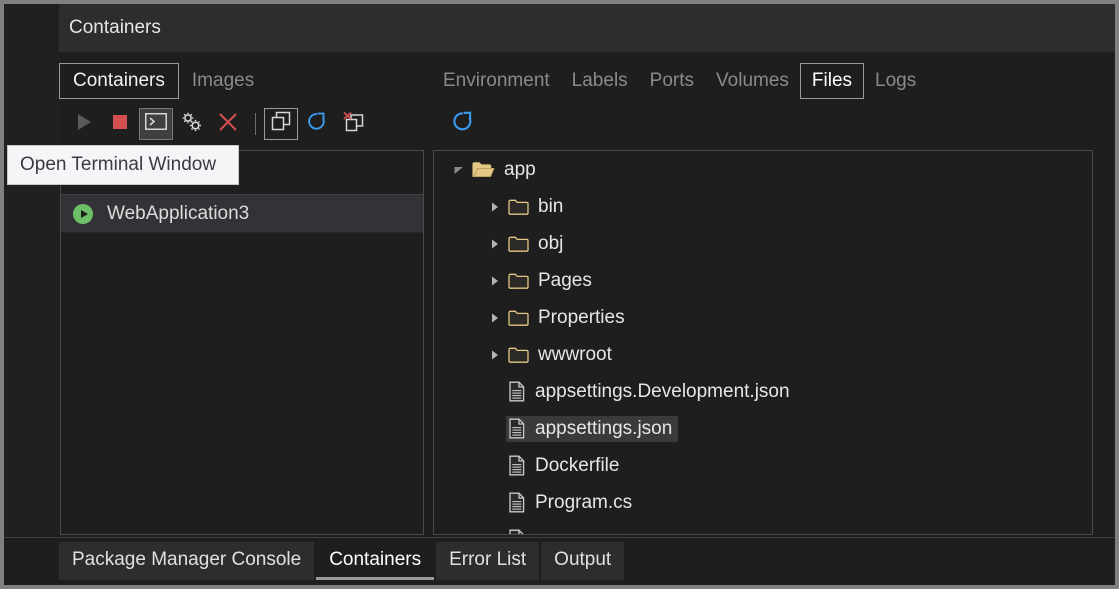 The width and height of the screenshot is (1119, 589). I want to click on container-name: WebApplication3, so click(178, 213).